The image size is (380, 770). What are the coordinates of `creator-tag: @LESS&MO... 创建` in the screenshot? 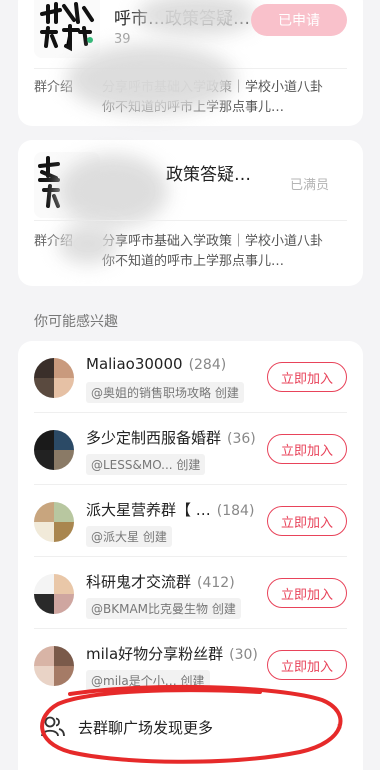 It's located at (146, 464).